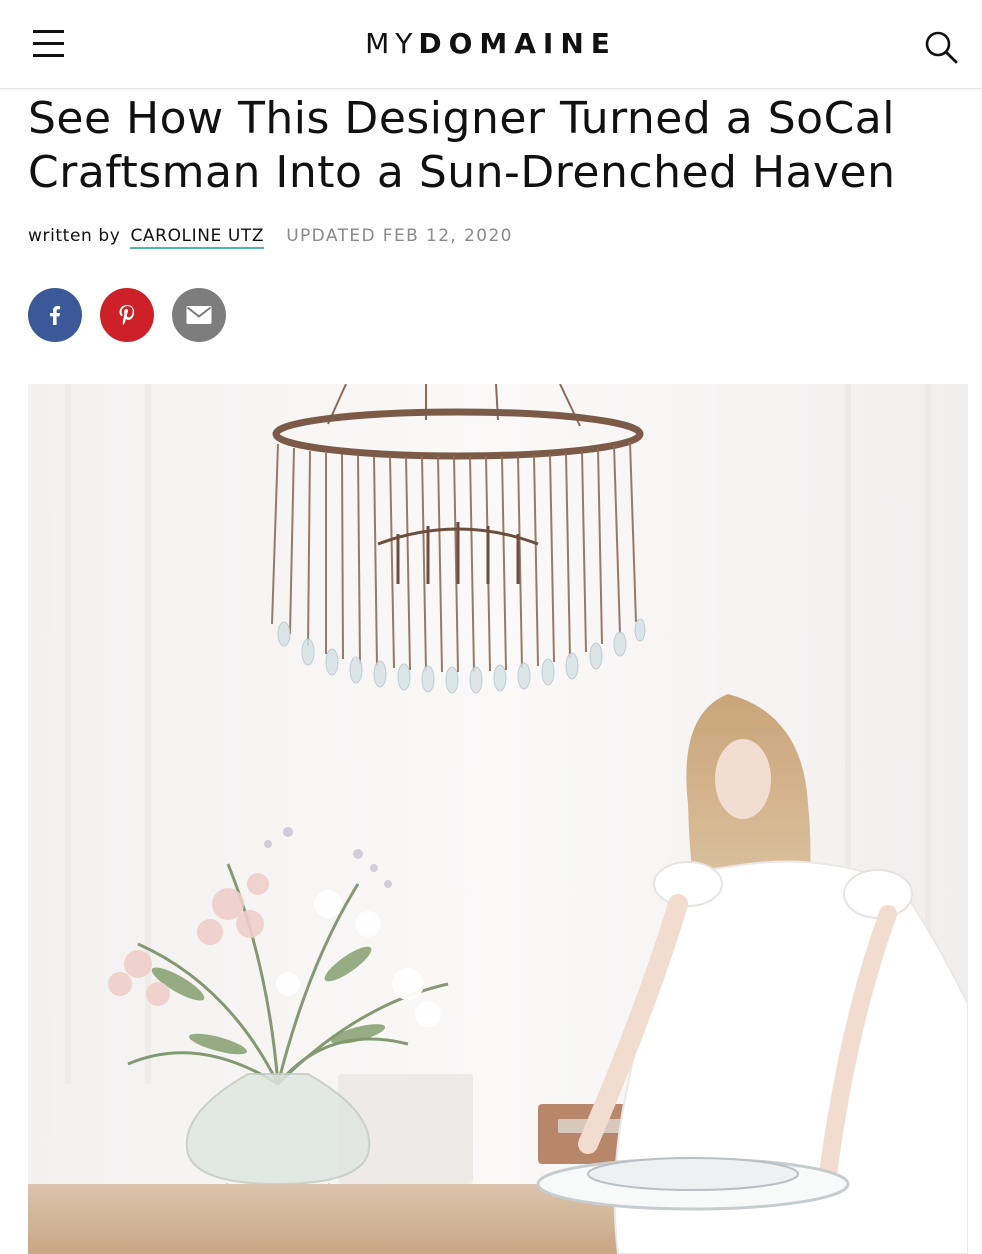  I want to click on email-share-button, so click(199, 315).